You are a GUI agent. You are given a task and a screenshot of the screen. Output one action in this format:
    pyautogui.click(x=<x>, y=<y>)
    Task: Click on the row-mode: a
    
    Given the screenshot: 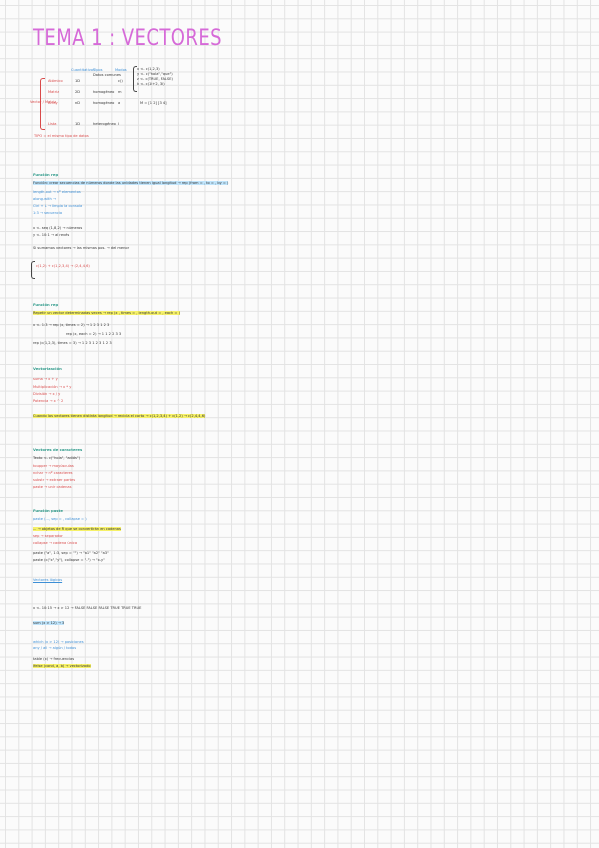 What is the action you would take?
    pyautogui.click(x=119, y=103)
    